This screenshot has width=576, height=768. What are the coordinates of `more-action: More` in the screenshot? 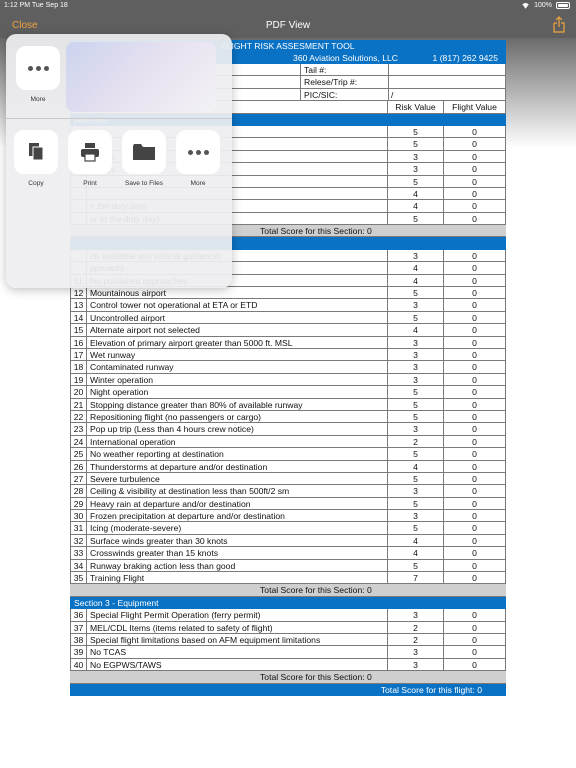 It's located at (198, 158).